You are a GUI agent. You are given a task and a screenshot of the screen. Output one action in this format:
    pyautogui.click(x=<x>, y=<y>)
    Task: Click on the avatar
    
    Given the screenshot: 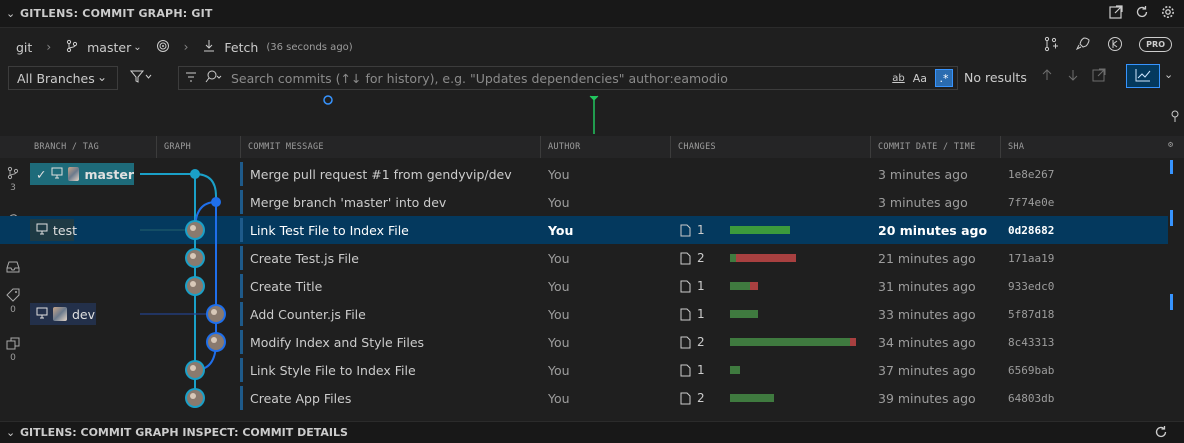 What is the action you would take?
    pyautogui.click(x=60, y=314)
    